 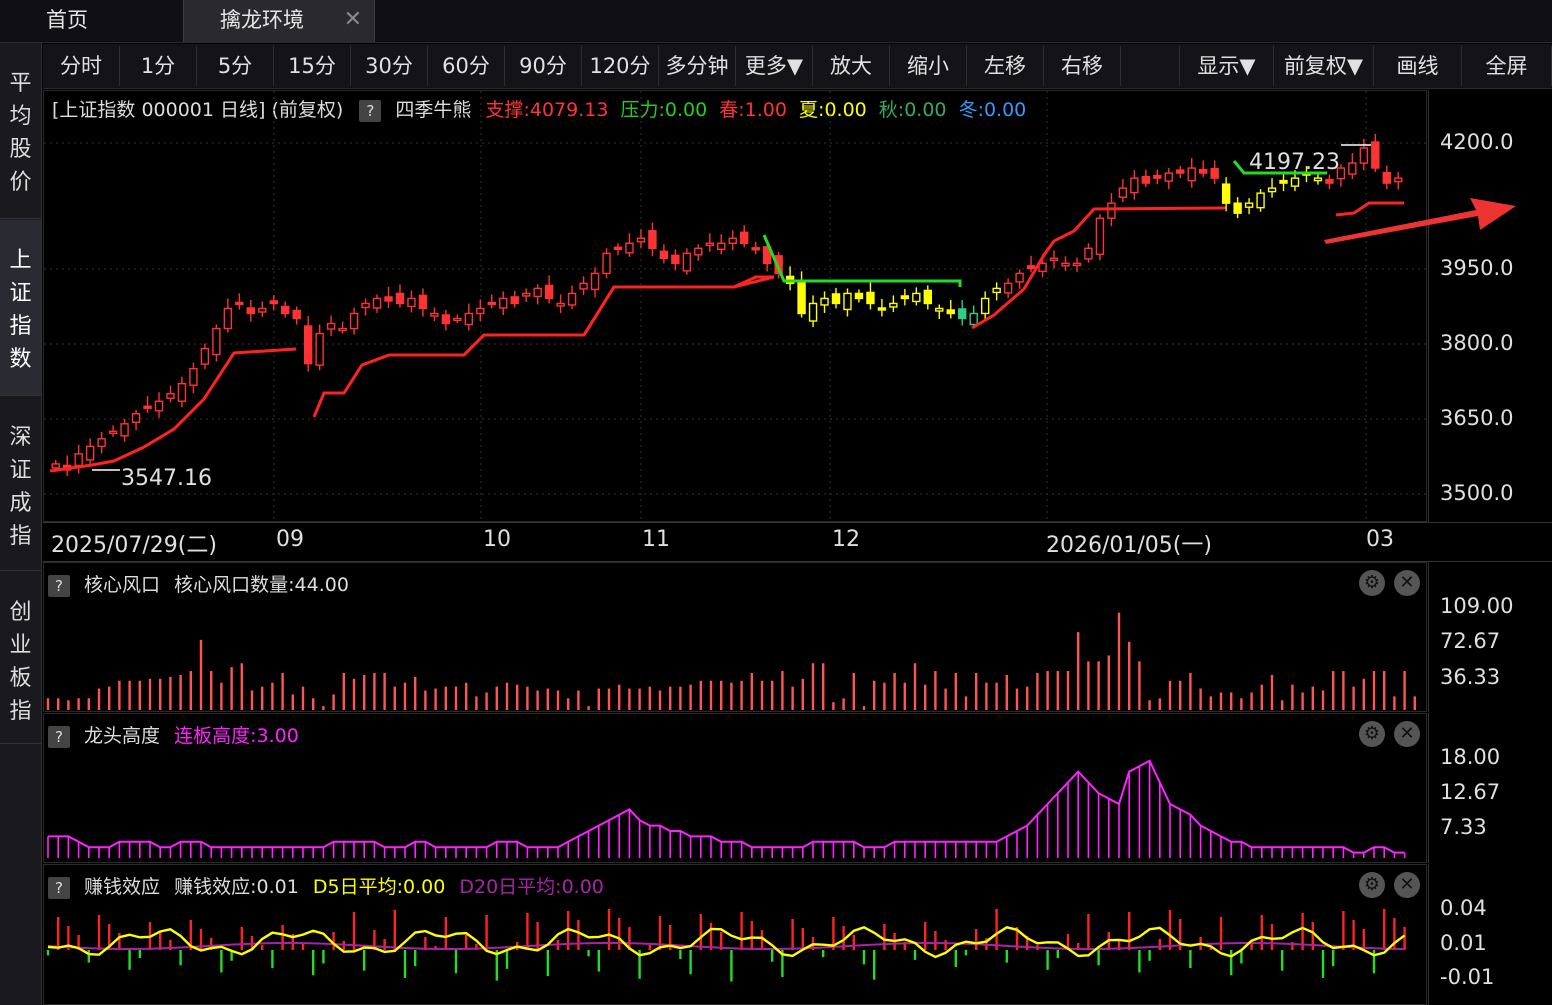 I want to click on toolbar-button-11: 缩小, so click(x=928, y=66).